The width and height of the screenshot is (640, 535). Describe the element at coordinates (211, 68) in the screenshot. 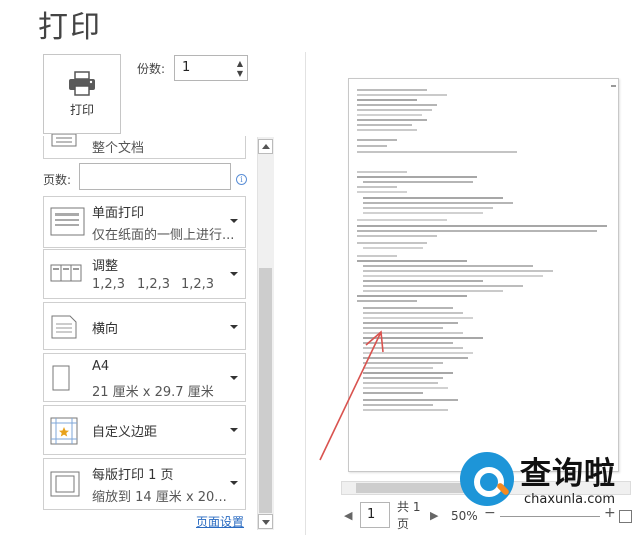

I see `copies-input: 1 ▲ ▼` at that location.